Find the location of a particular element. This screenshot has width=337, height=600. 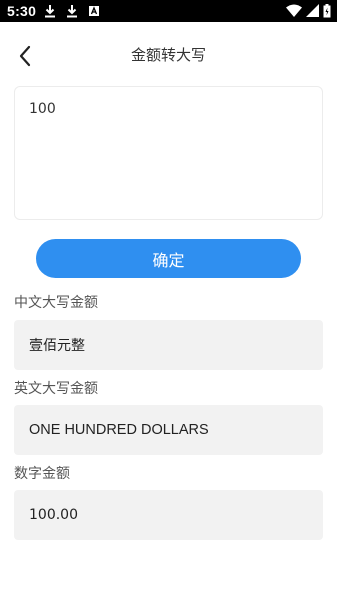

confirm-button: 确定 is located at coordinates (168, 258).